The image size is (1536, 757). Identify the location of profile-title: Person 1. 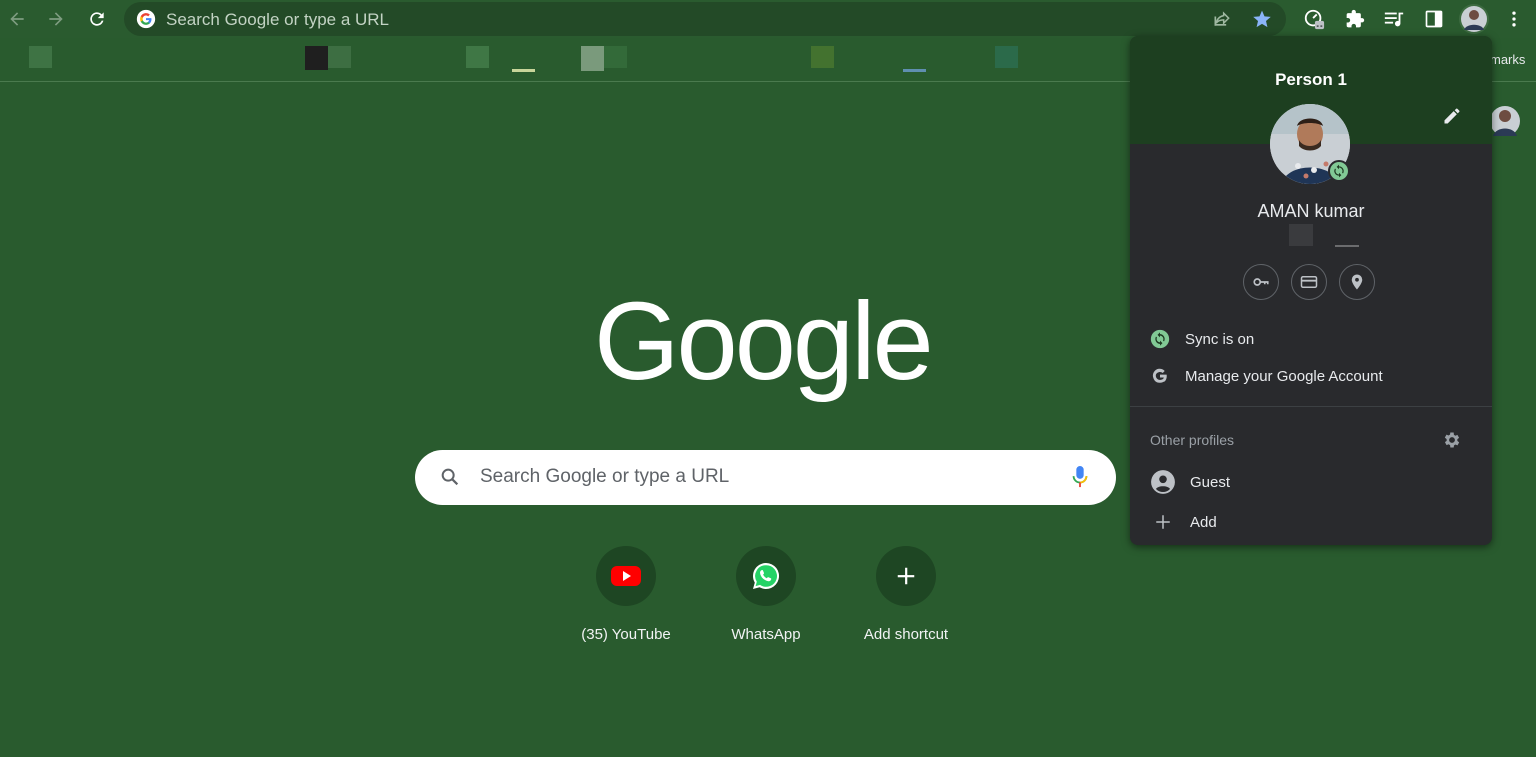
(1311, 79).